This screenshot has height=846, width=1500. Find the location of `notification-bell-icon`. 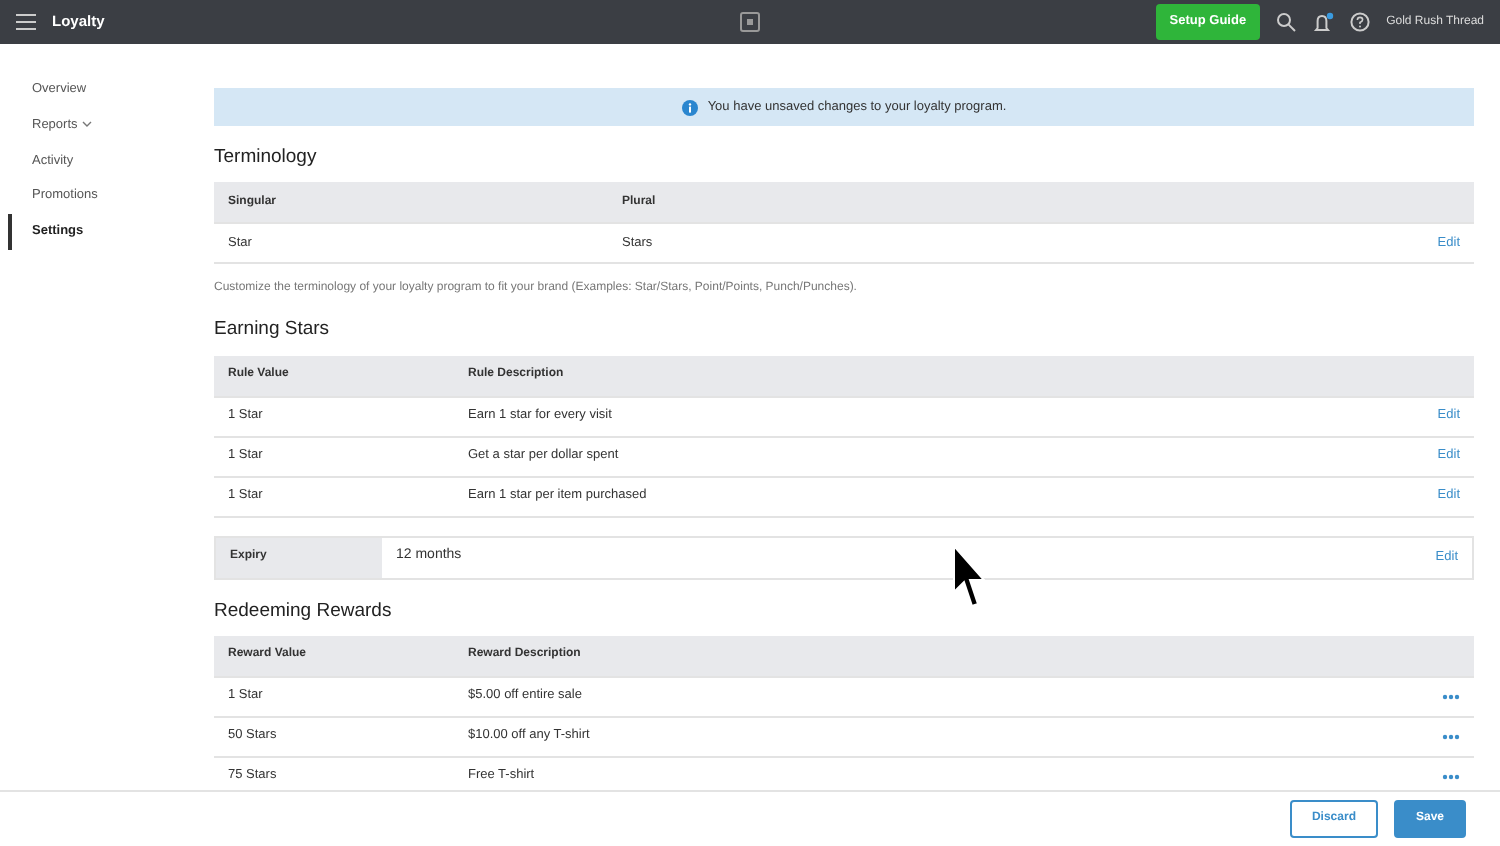

notification-bell-icon is located at coordinates (1323, 22).